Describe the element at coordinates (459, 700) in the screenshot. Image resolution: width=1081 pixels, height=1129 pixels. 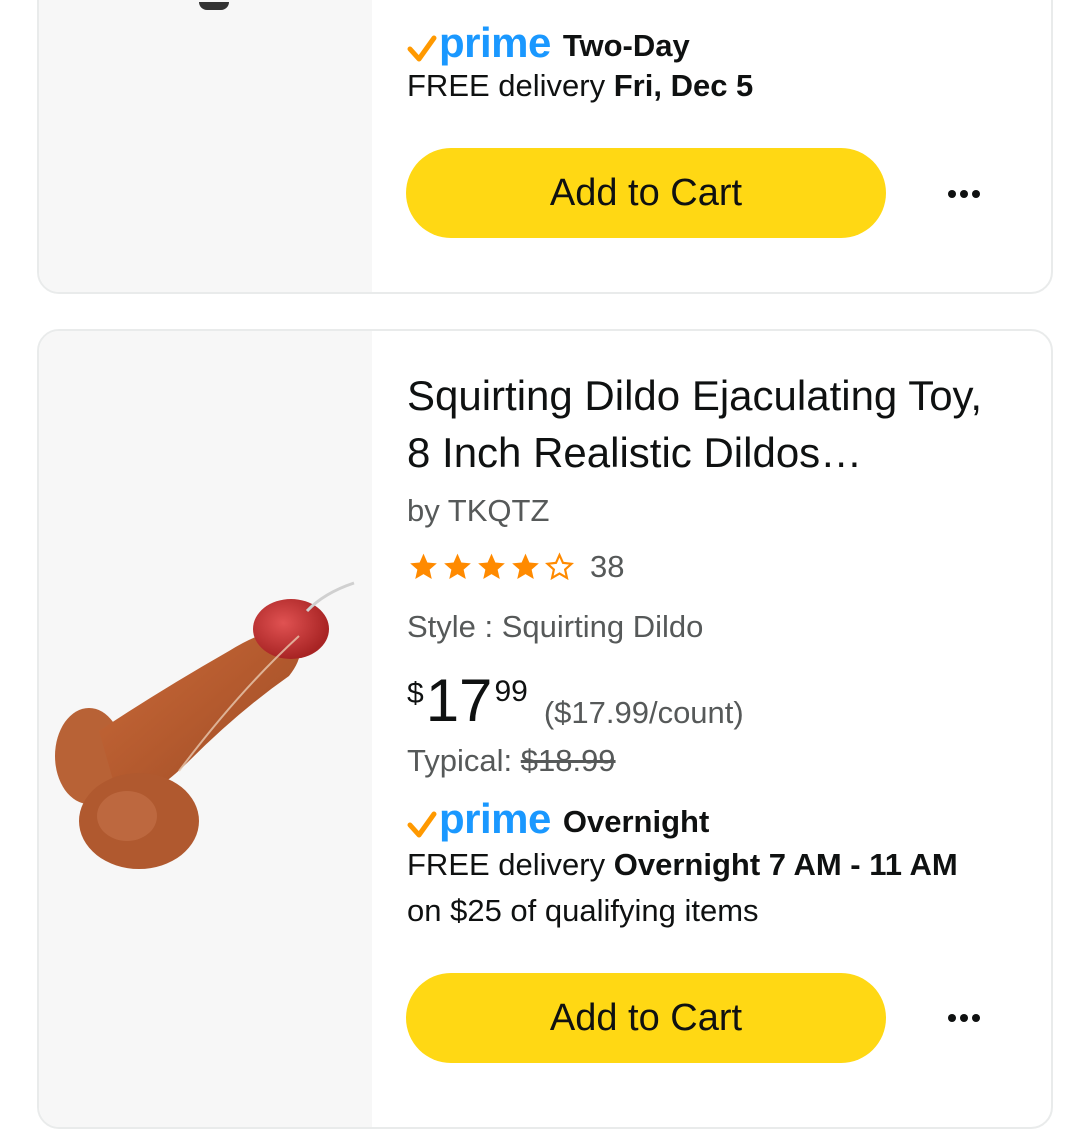
I see `price-whole: 17` at that location.